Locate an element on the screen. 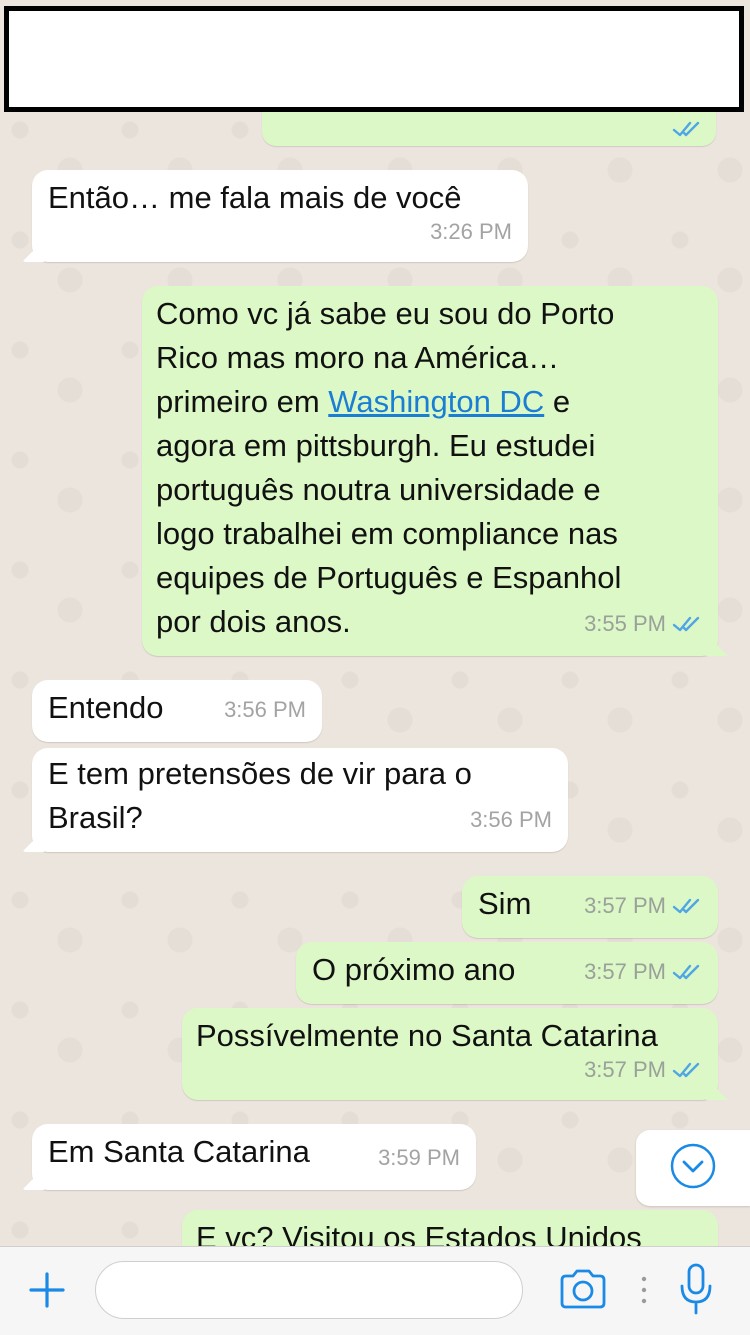 This screenshot has width=750, height=1335. message-bubble-outgoing: Possívelmente no Santa Catarina 3:57 PM is located at coordinates (450, 1054).